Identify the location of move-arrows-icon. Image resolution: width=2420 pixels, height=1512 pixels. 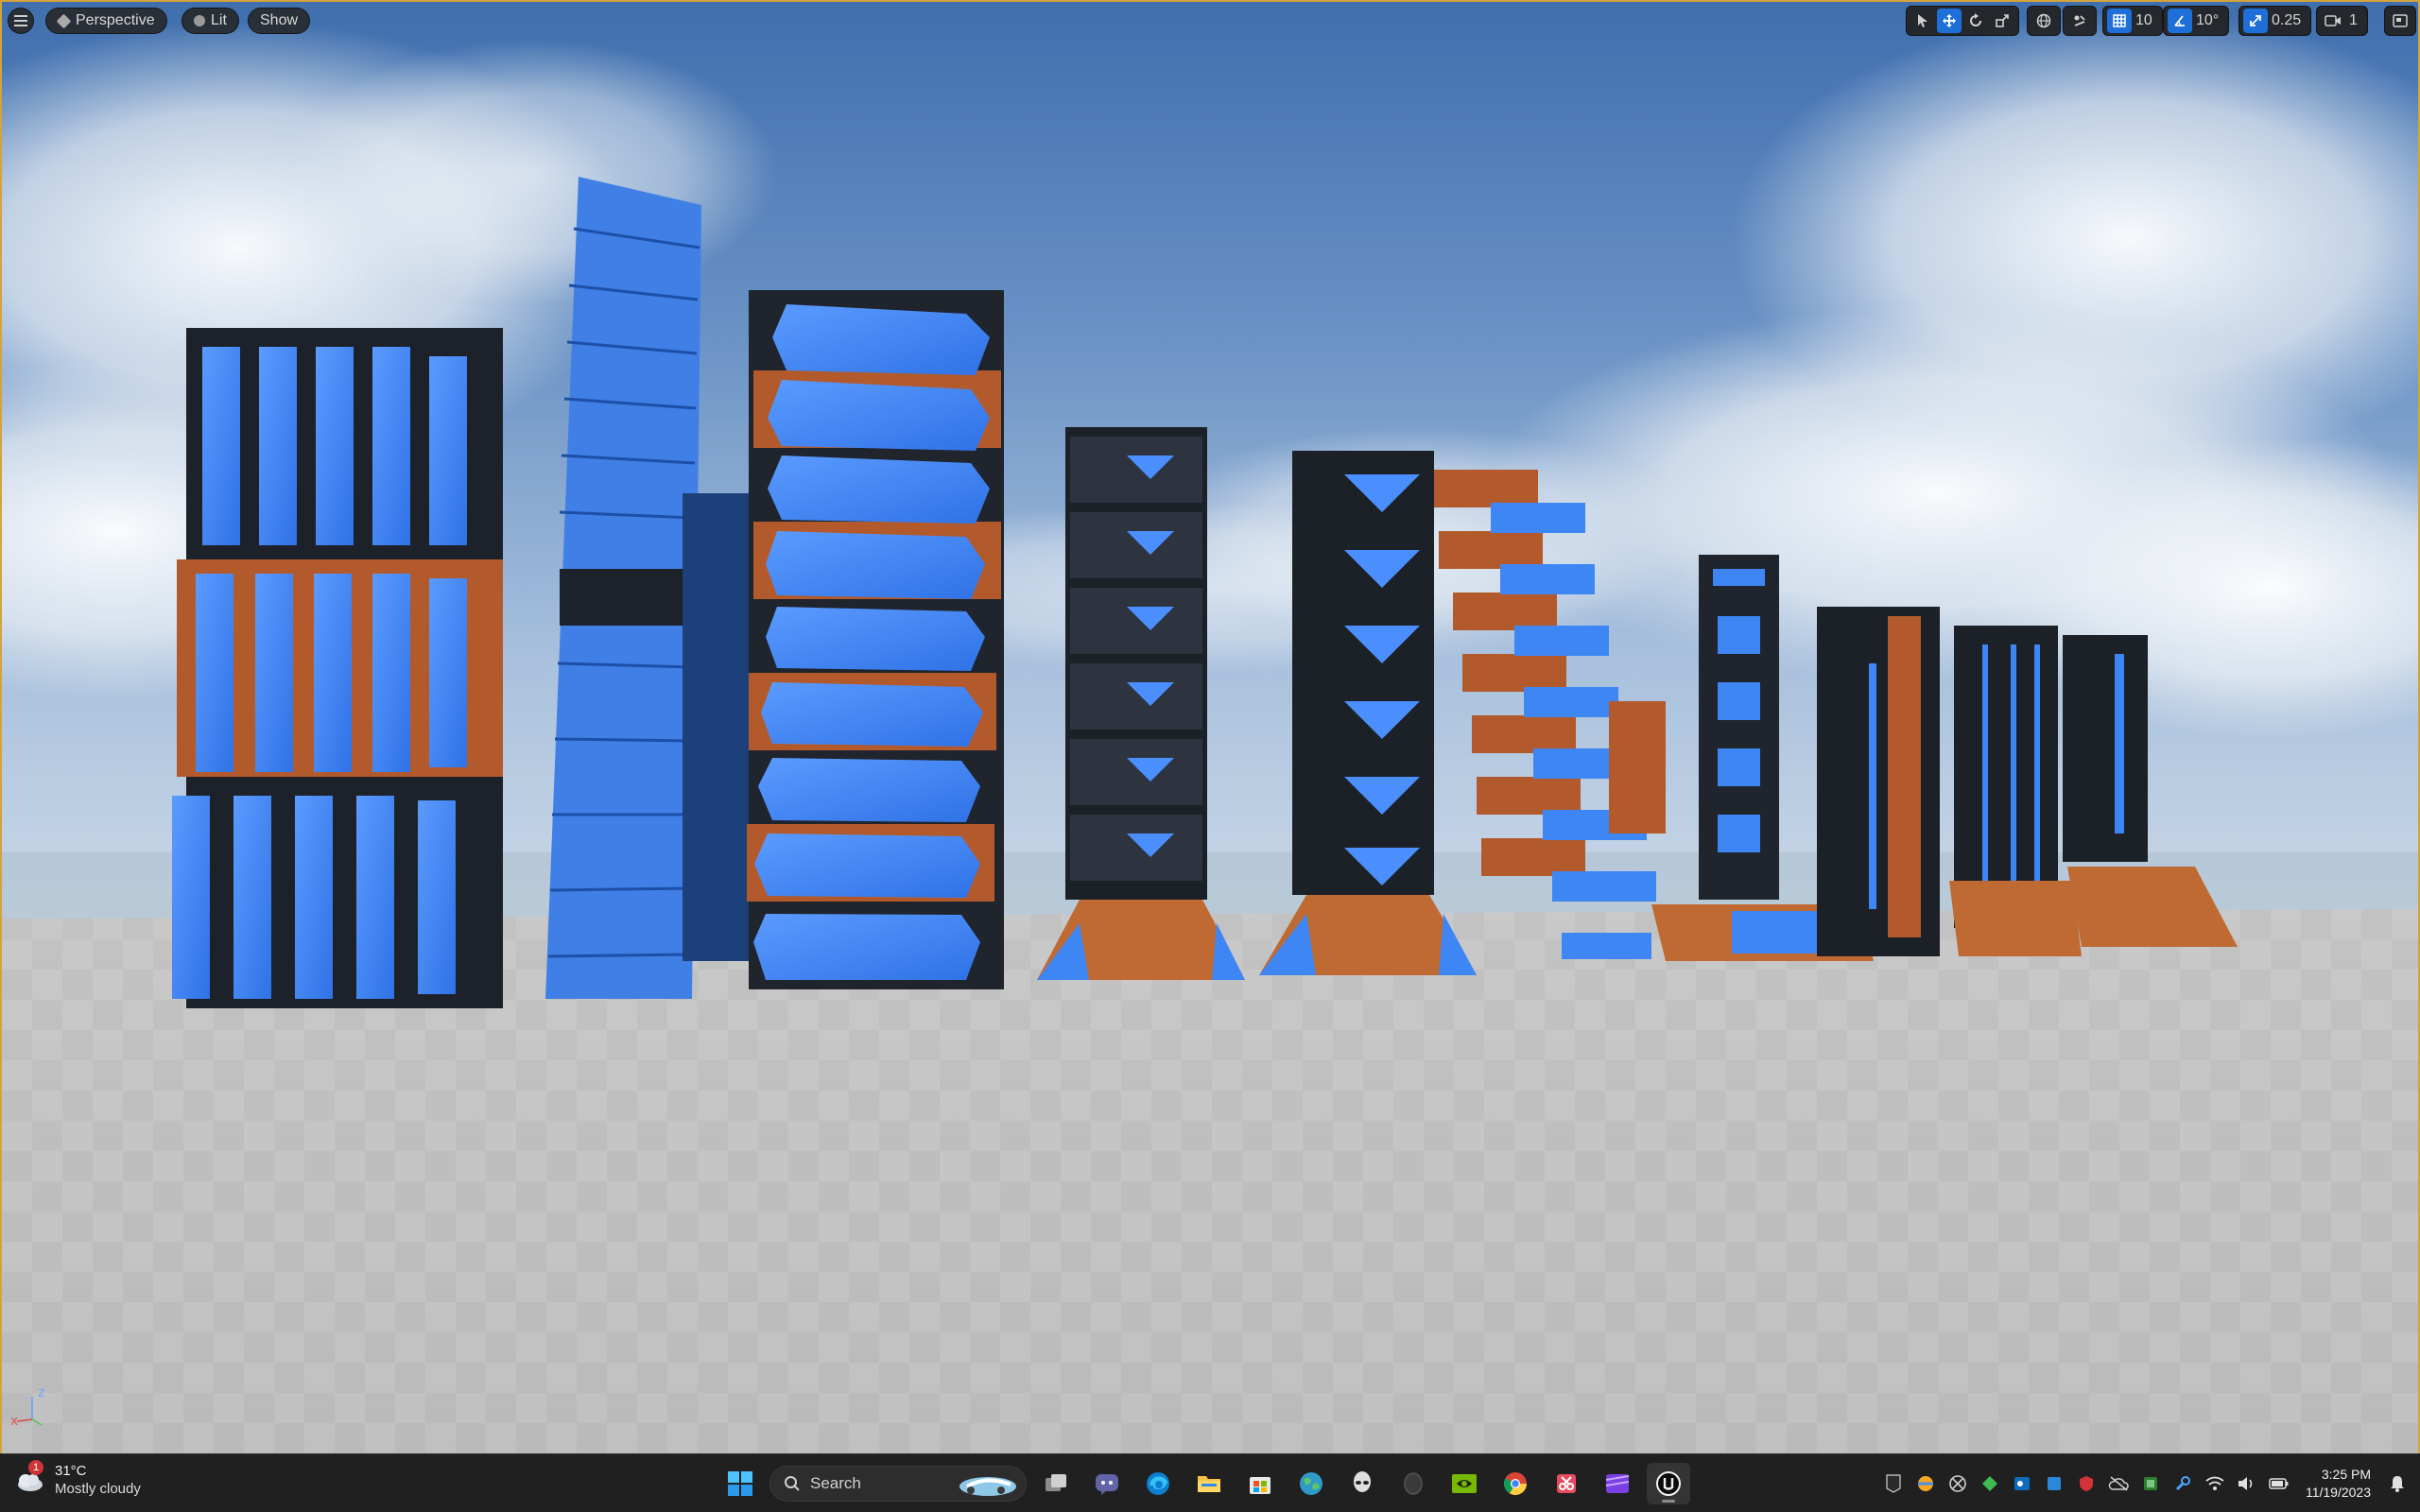
(1949, 20).